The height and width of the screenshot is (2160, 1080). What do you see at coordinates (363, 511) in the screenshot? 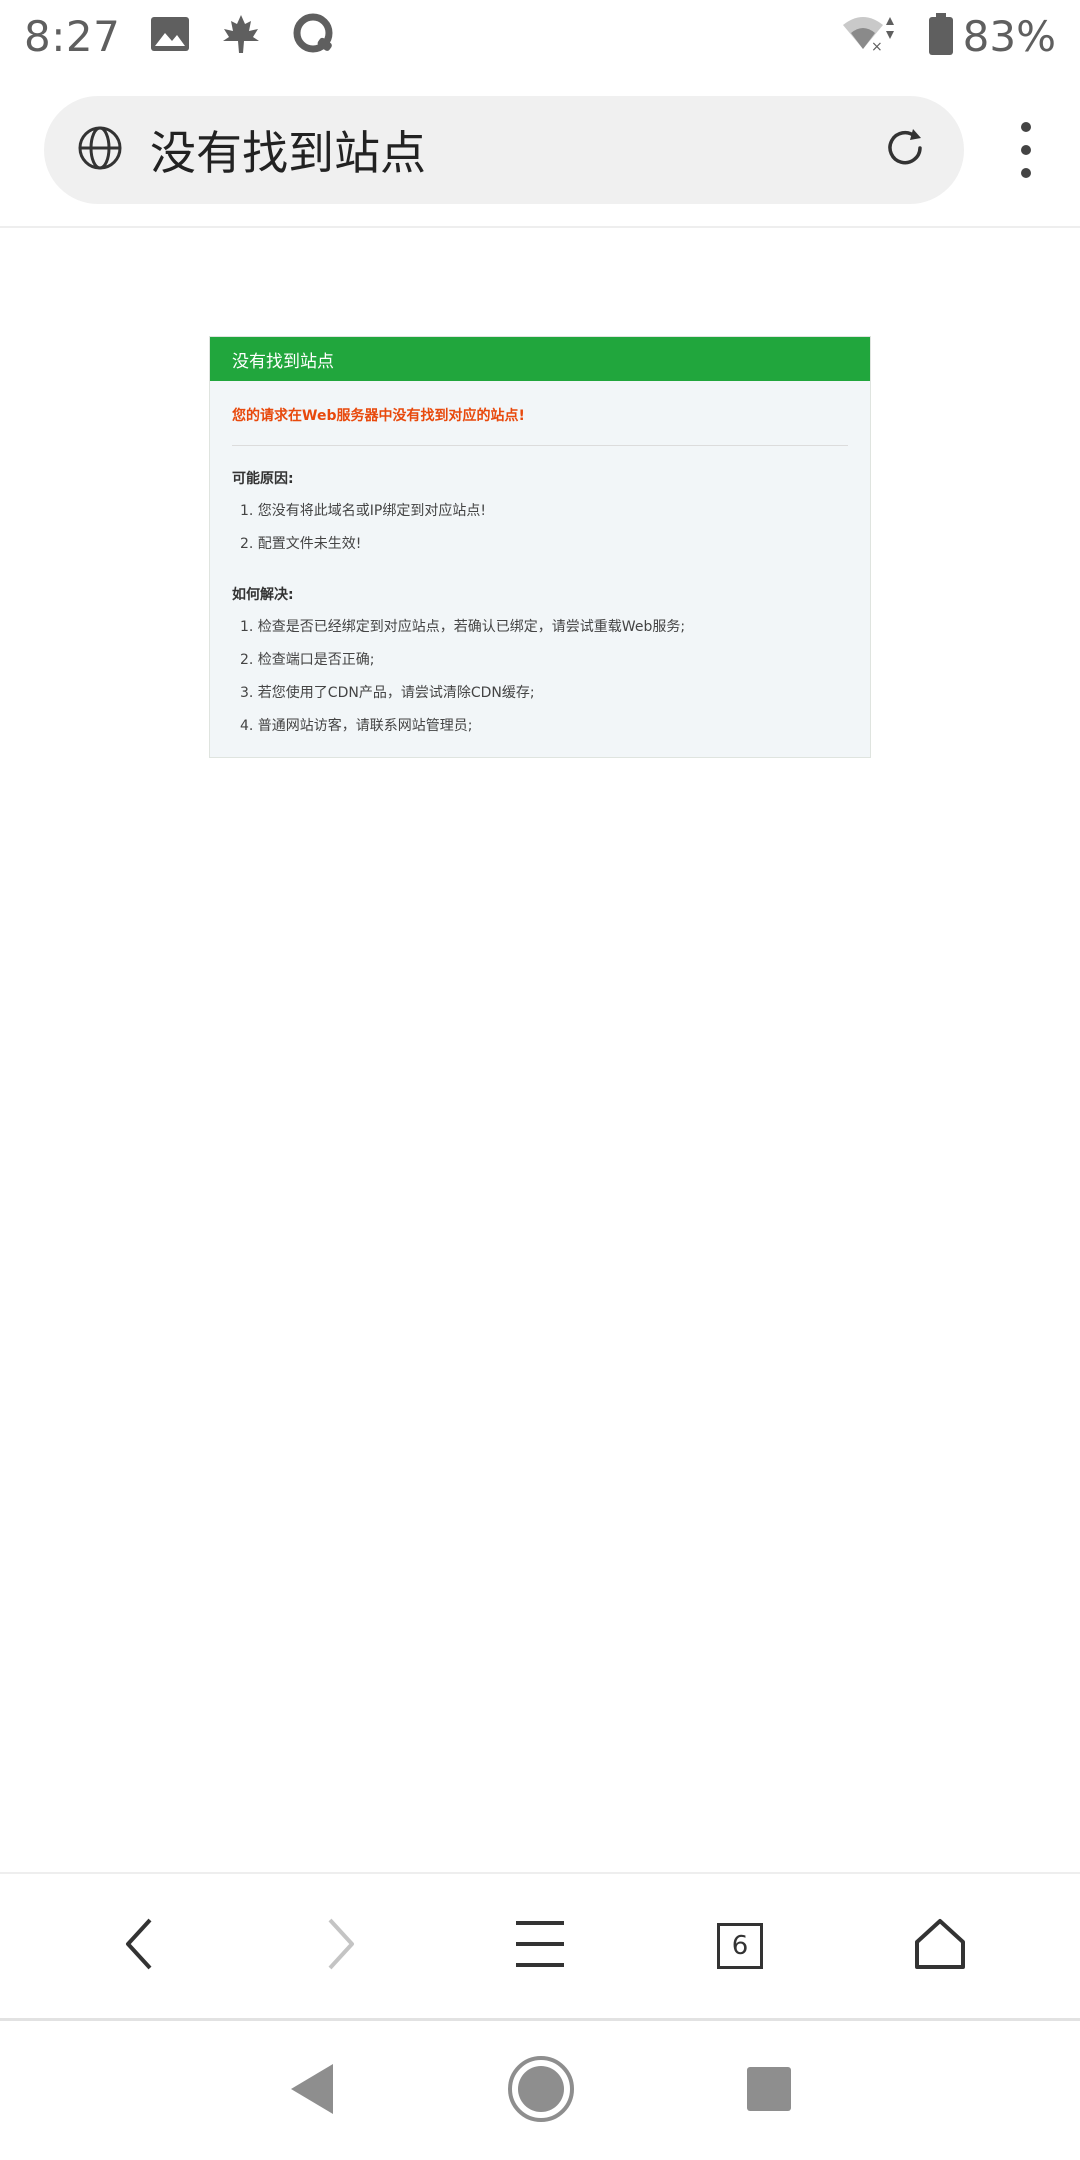
I see `list-item: 1. 您没有将此域名或IP绑定到对应站点!` at bounding box center [363, 511].